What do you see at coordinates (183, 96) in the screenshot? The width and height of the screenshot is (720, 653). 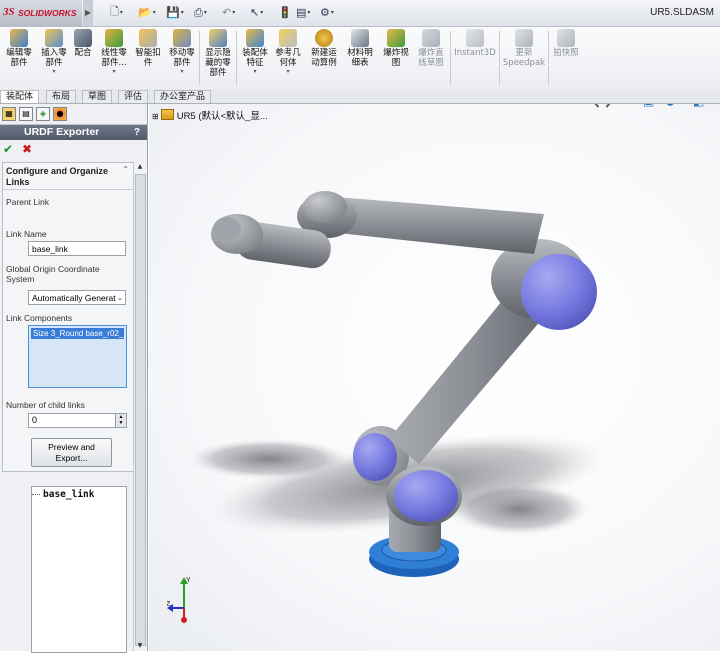 I see `tab-office-products: 办公室产品` at bounding box center [183, 96].